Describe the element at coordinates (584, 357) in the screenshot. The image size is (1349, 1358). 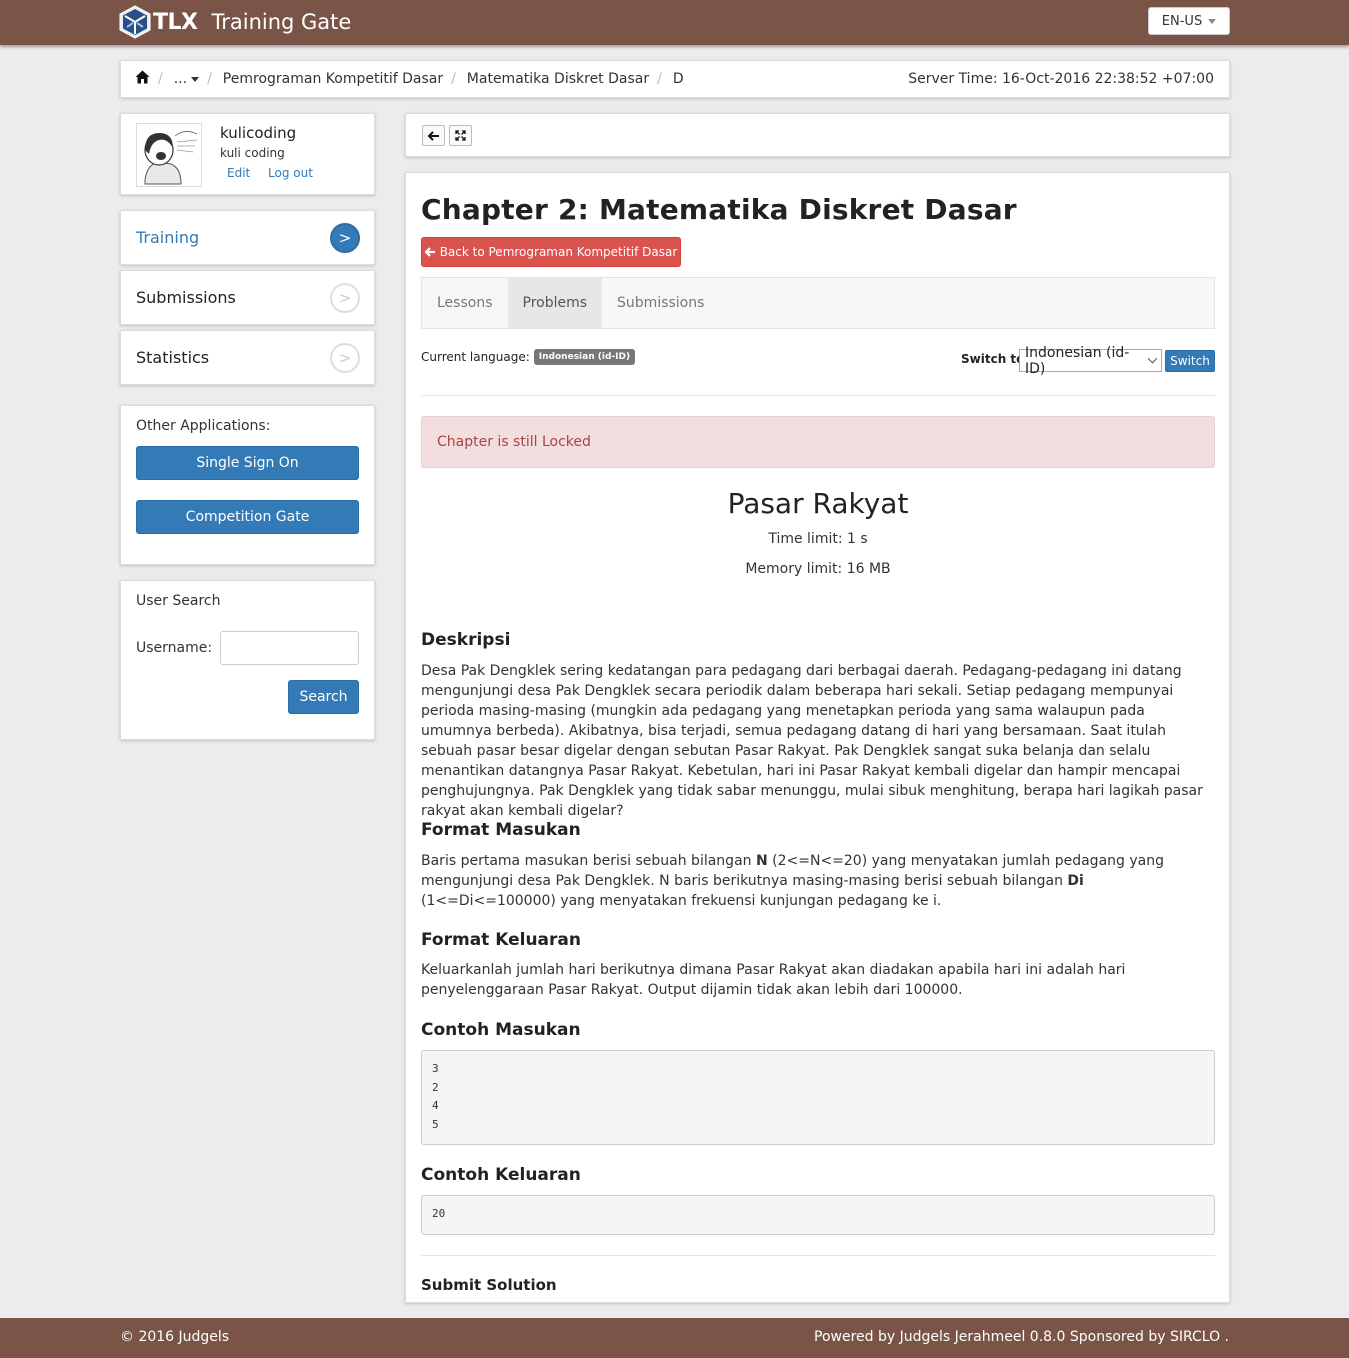
I see `current-language-badge: Indonesian (id-ID)` at that location.